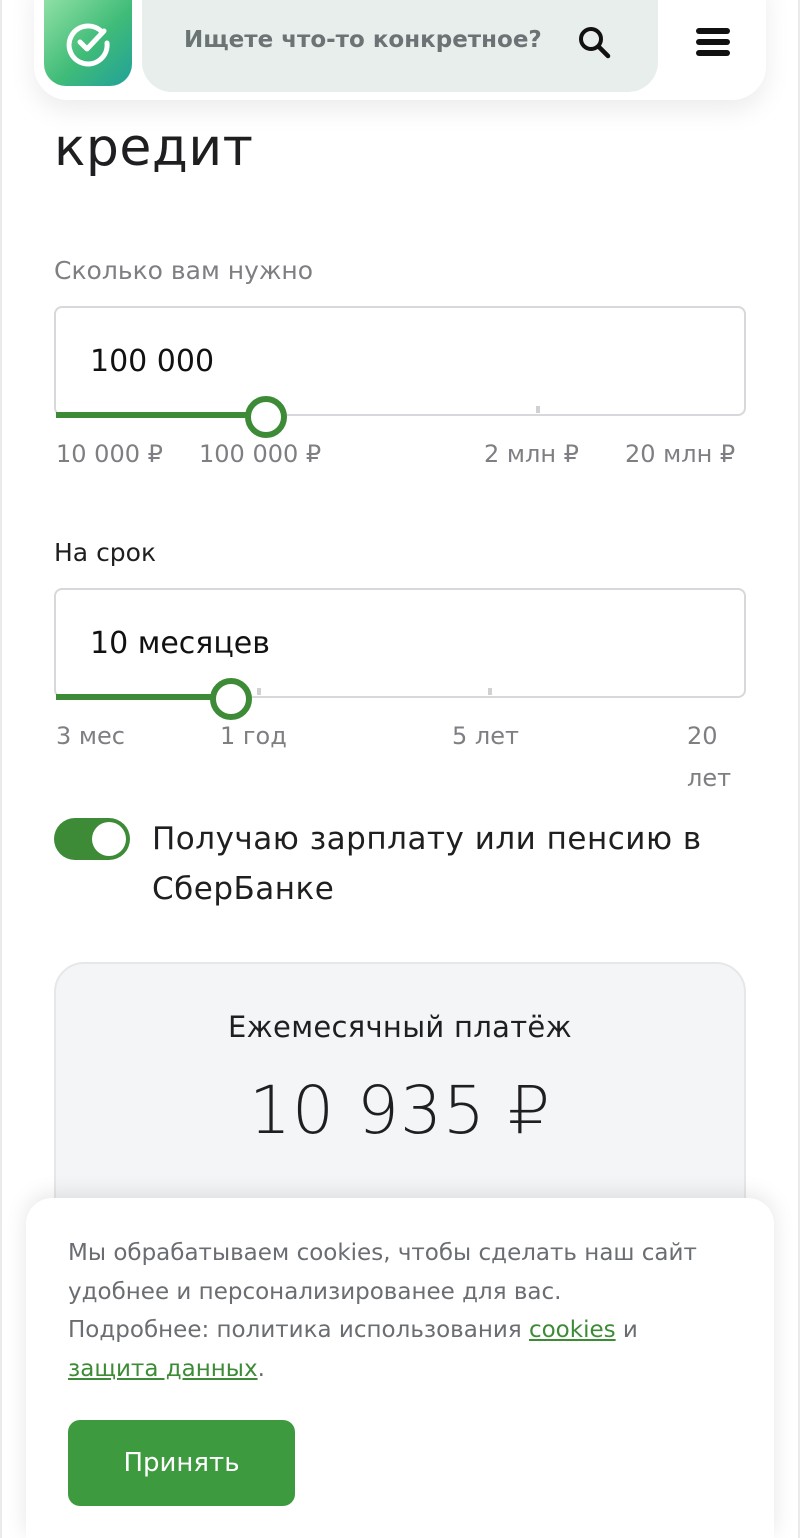  Describe the element at coordinates (181, 1463) in the screenshot. I see `accept-button: Принять` at that location.